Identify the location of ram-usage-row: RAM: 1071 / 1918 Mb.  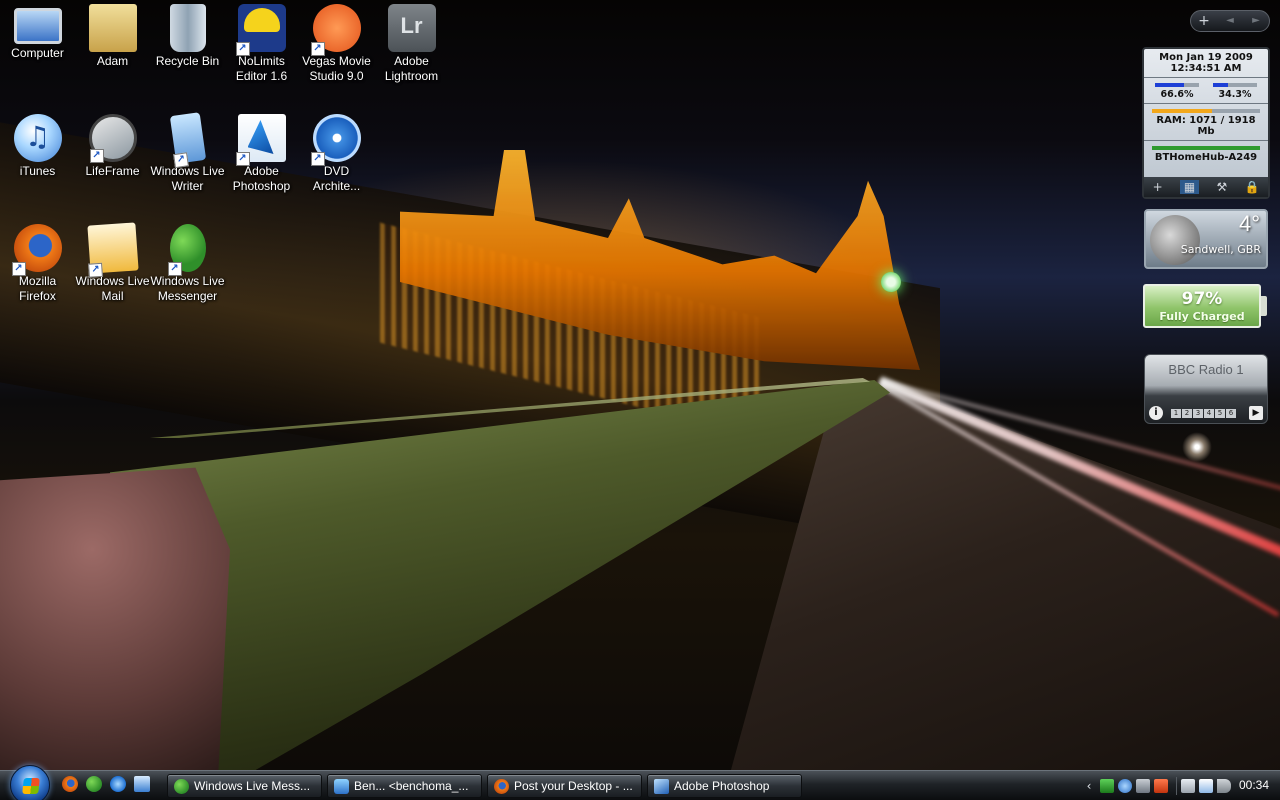
(1206, 122).